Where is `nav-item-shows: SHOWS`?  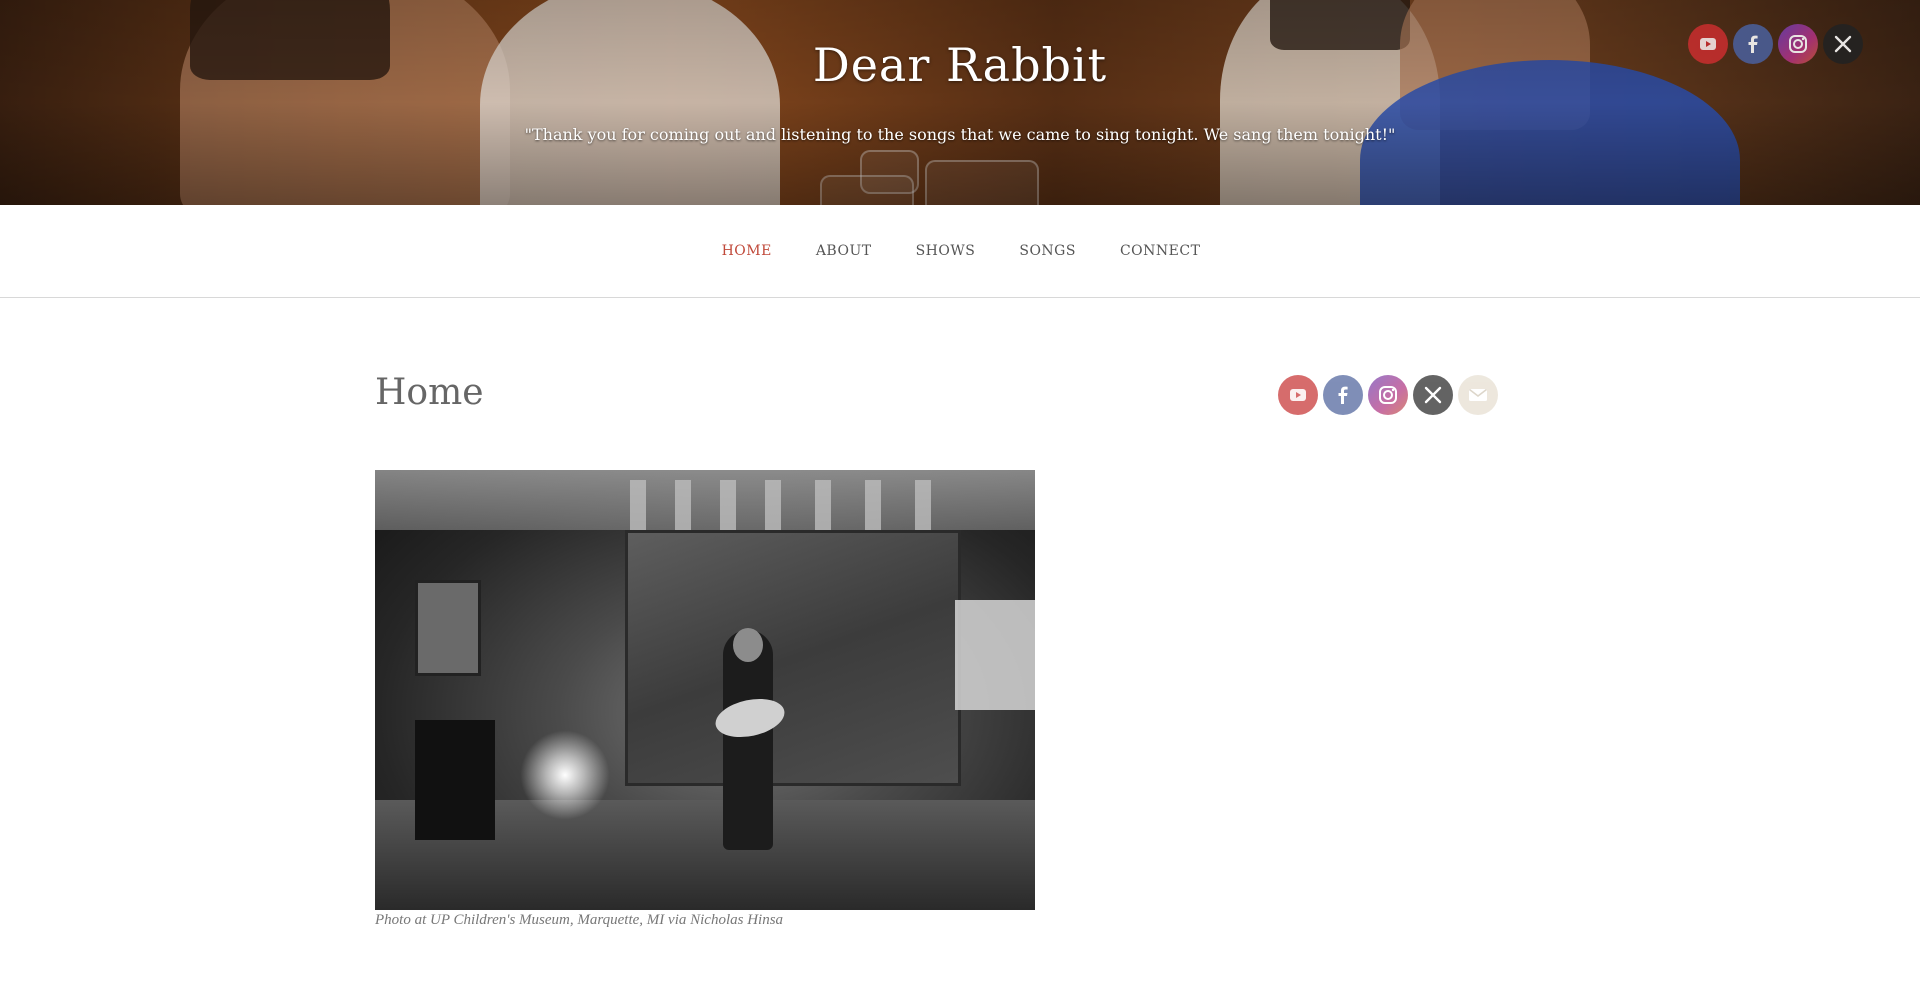
nav-item-shows: SHOWS is located at coordinates (946, 251).